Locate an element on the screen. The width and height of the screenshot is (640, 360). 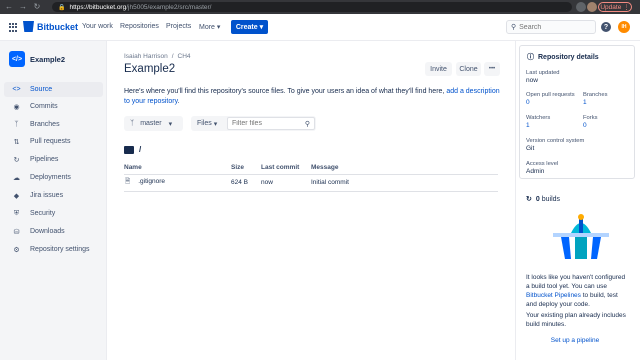
back-icon: ← is located at coordinates (9, 6).